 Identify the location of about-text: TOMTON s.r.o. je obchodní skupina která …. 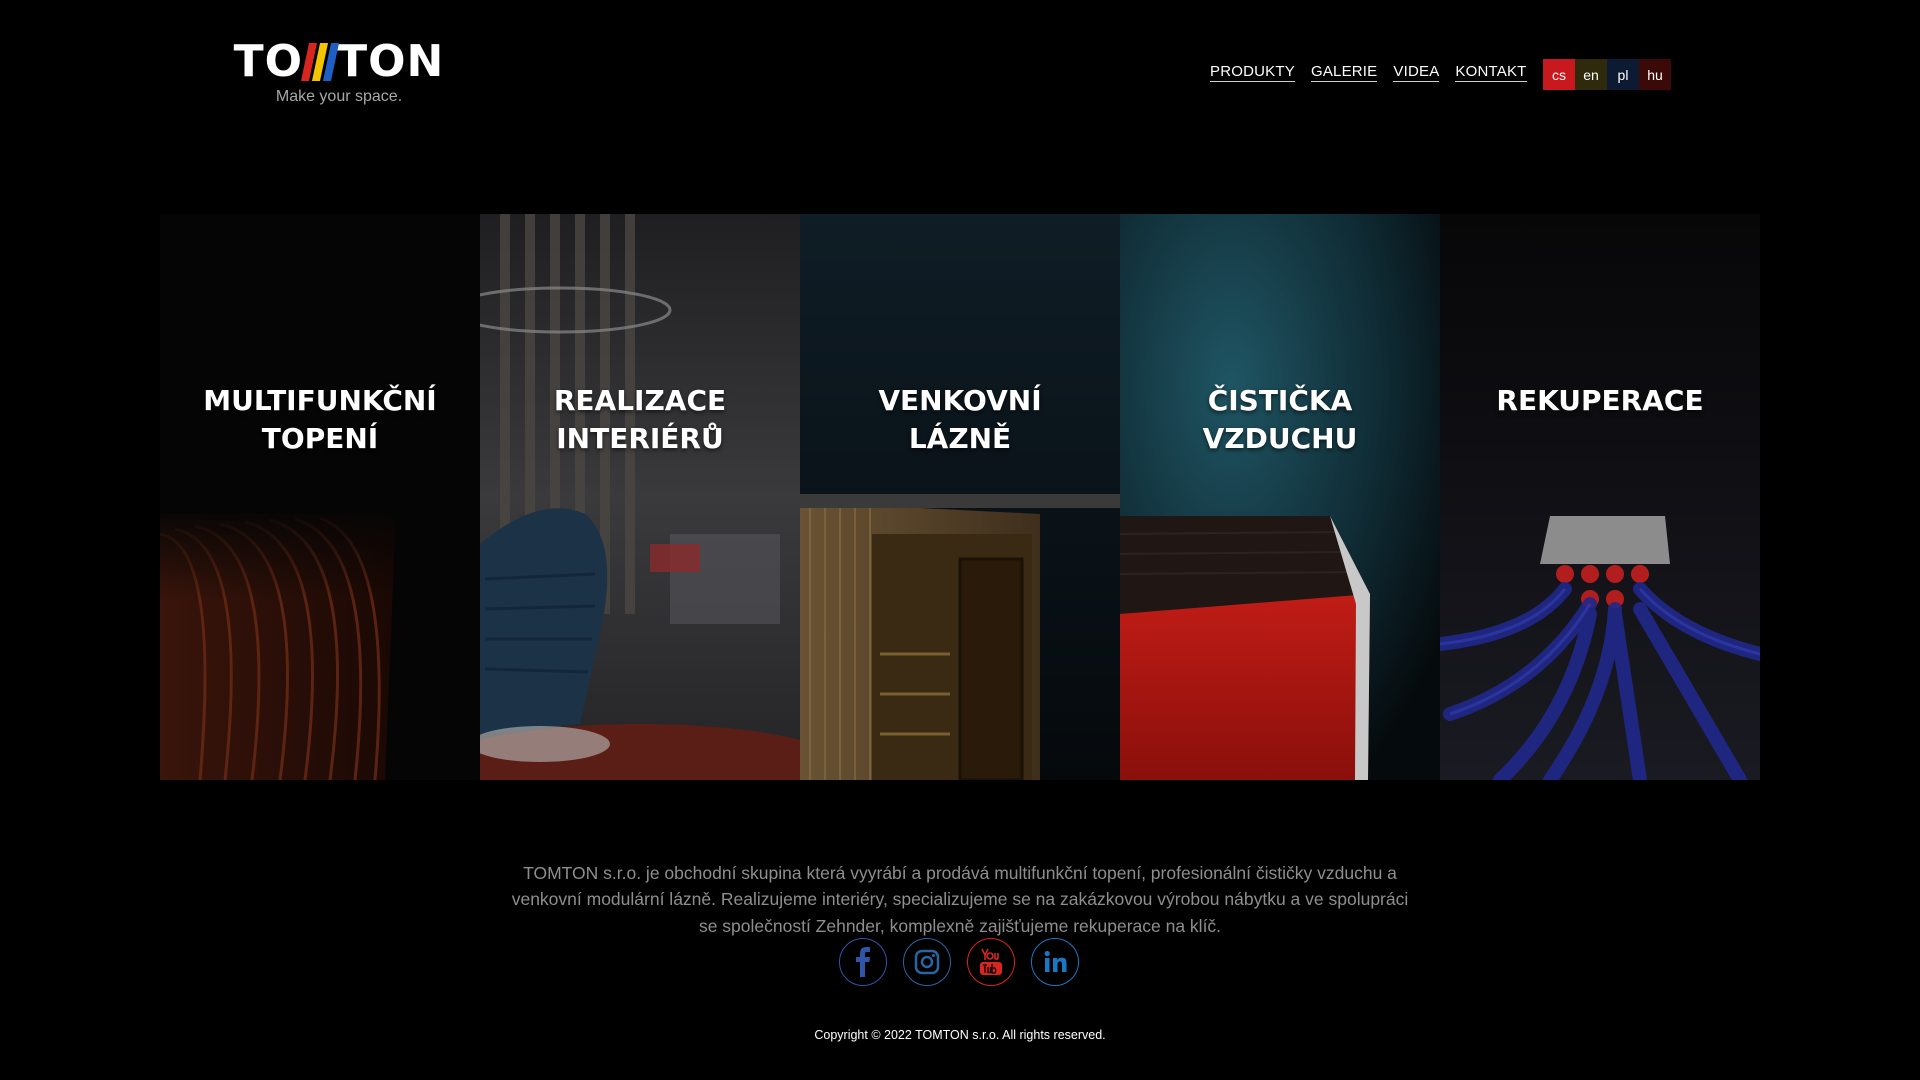
(960, 899).